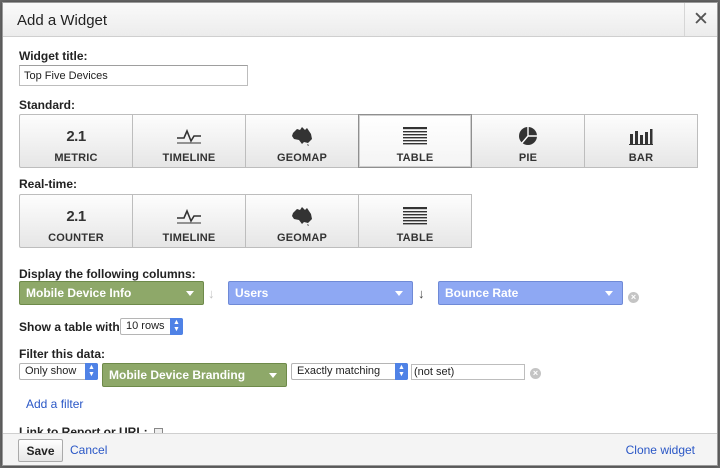 This screenshot has height=468, width=720. What do you see at coordinates (528, 136) in the screenshot?
I see `pie-icon` at bounding box center [528, 136].